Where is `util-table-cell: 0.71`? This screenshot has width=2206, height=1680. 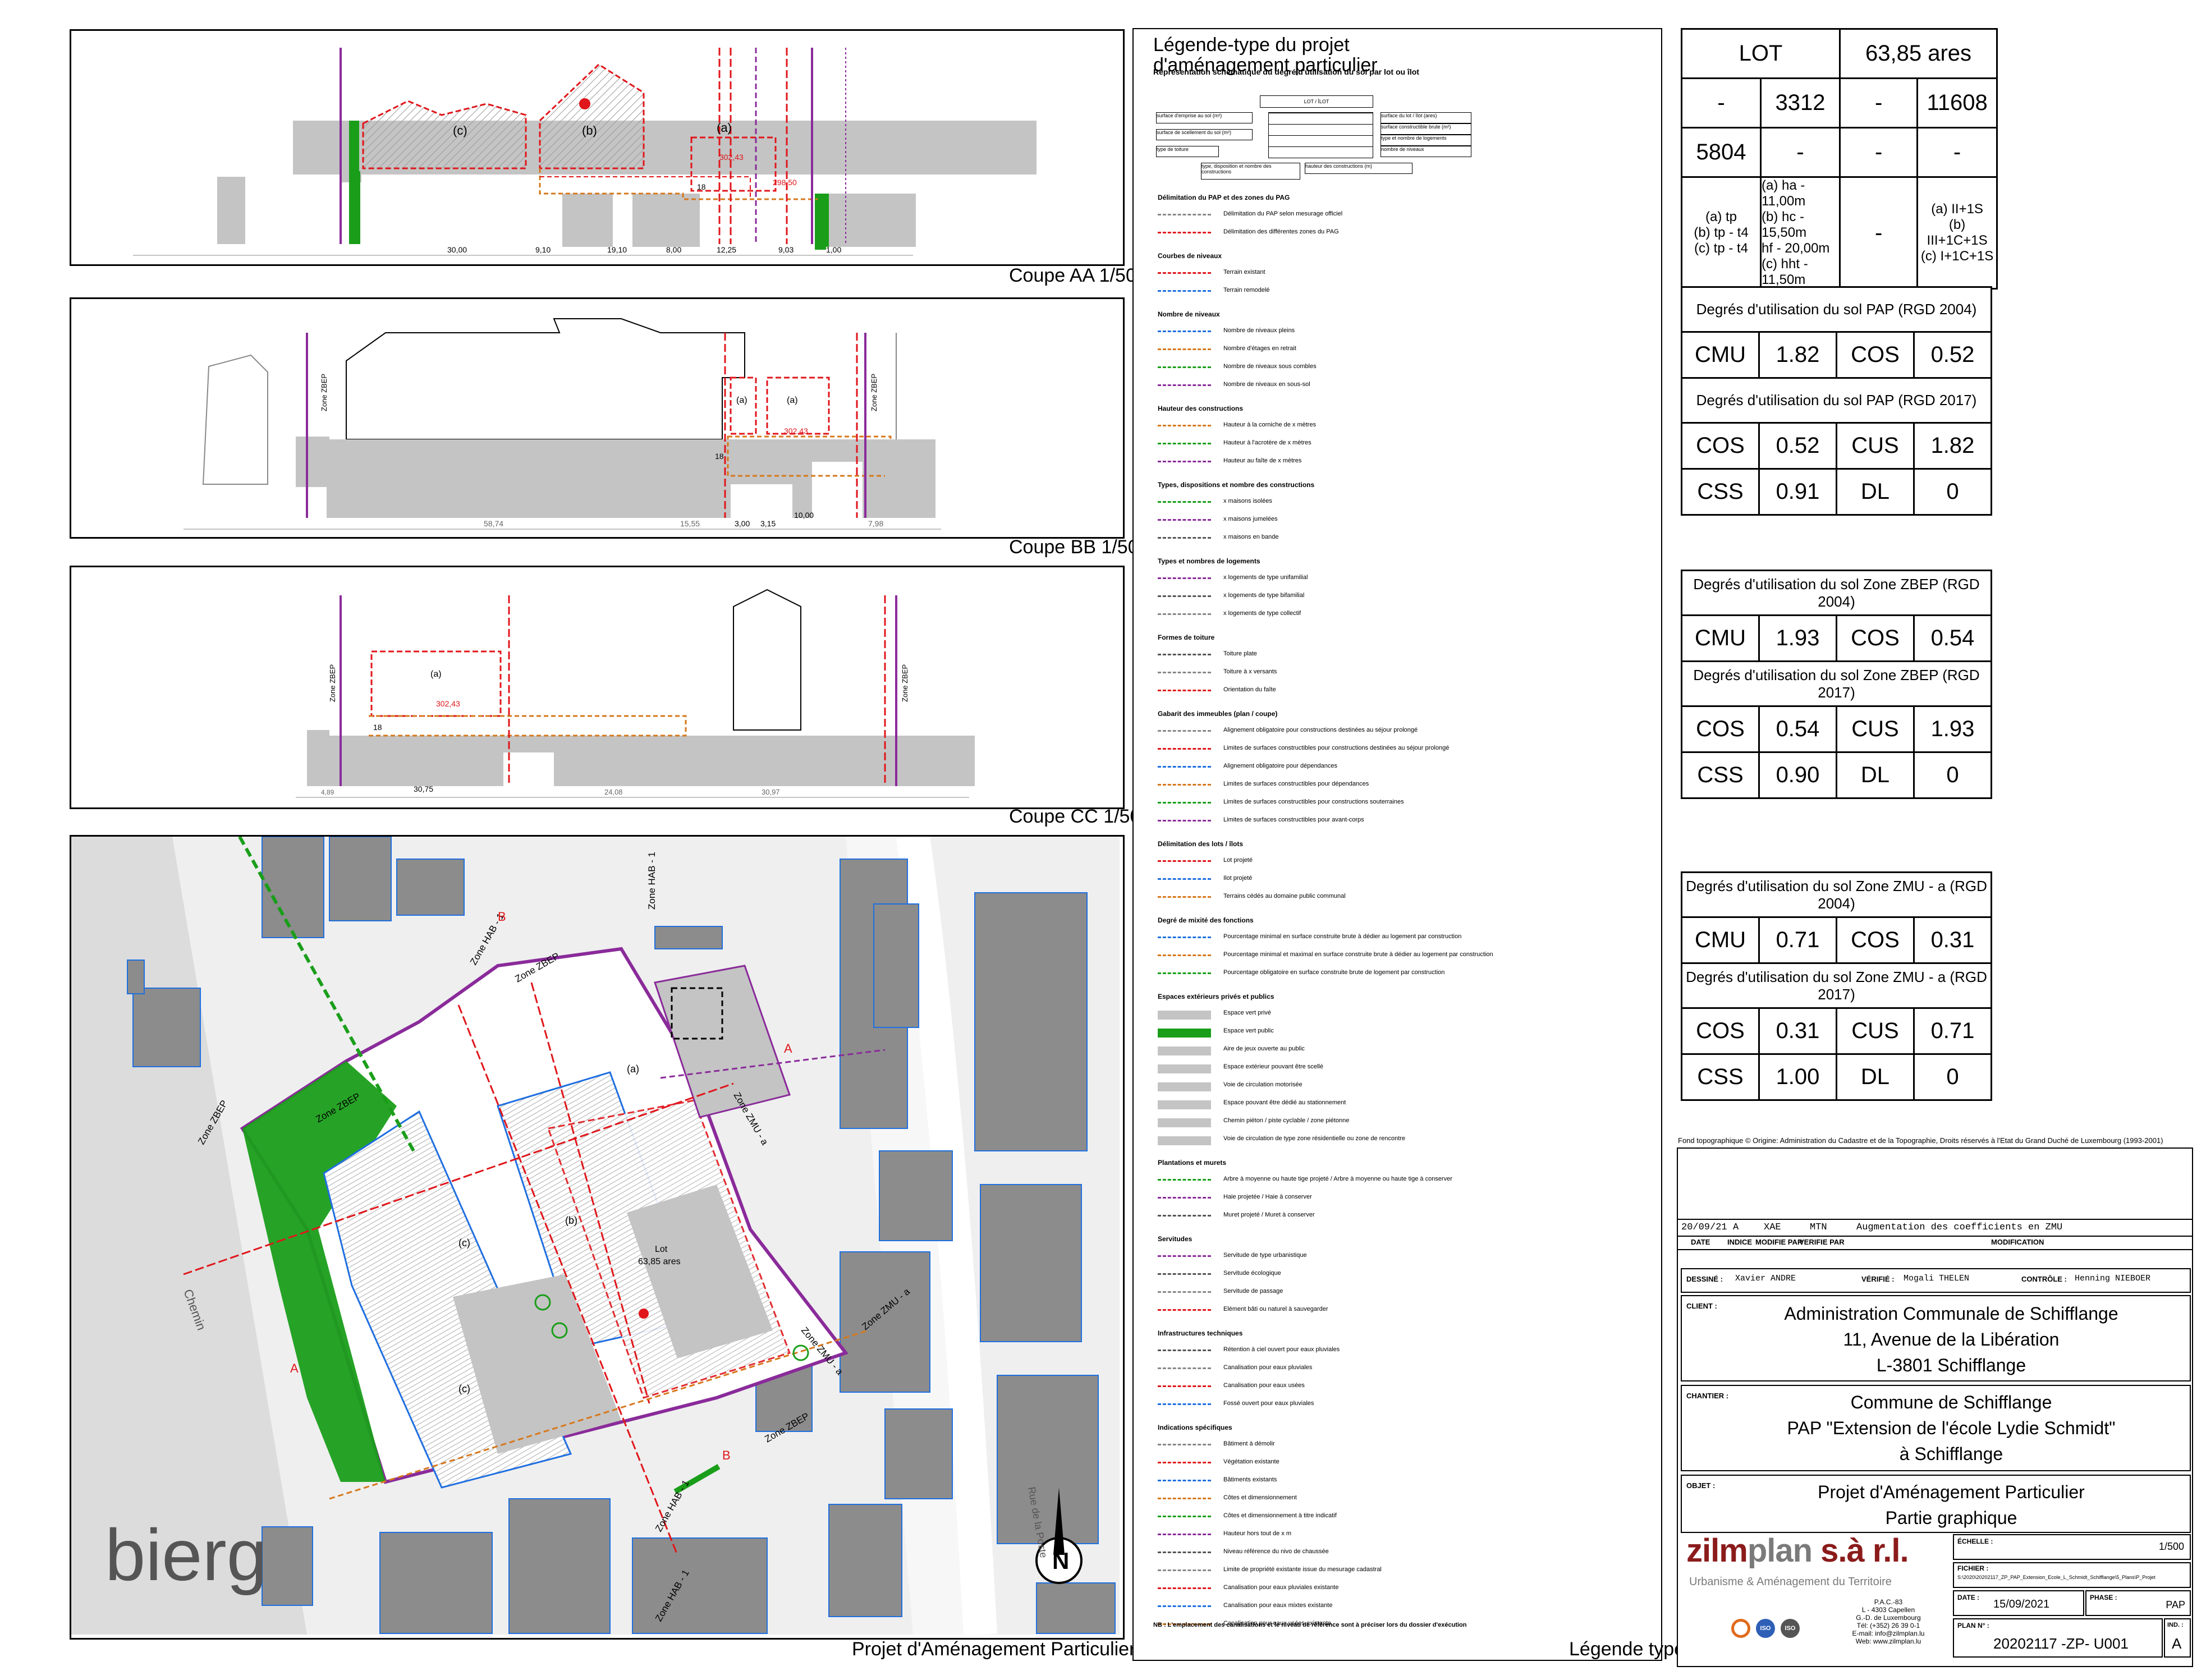 util-table-cell: 0.71 is located at coordinates (1952, 1031).